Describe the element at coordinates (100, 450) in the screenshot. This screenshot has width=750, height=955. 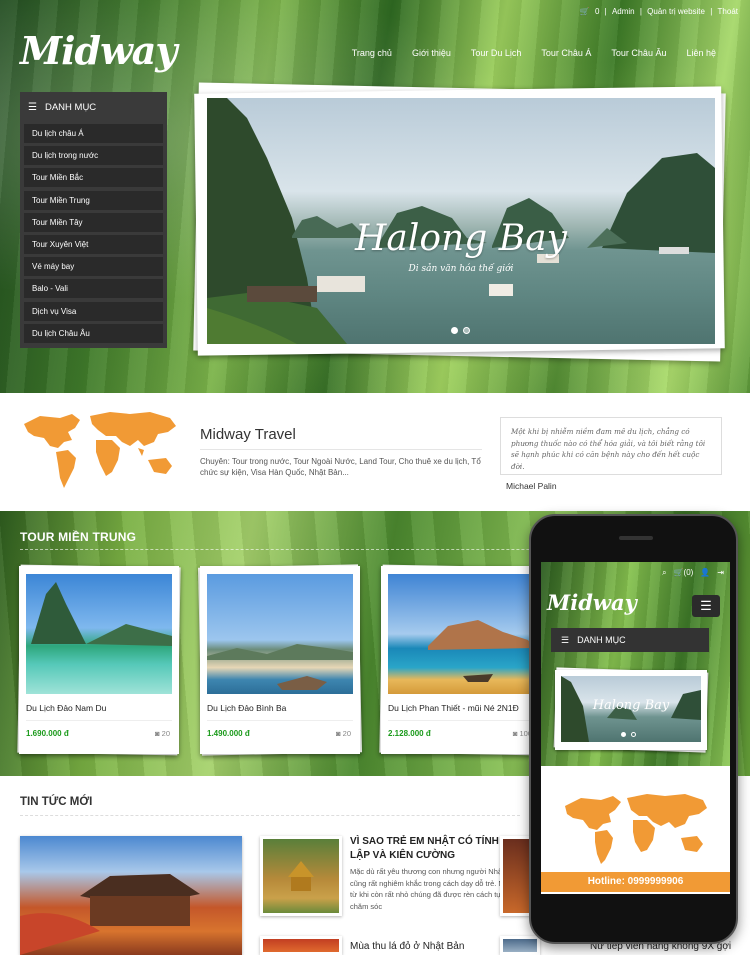
I see `world-map-icon` at that location.